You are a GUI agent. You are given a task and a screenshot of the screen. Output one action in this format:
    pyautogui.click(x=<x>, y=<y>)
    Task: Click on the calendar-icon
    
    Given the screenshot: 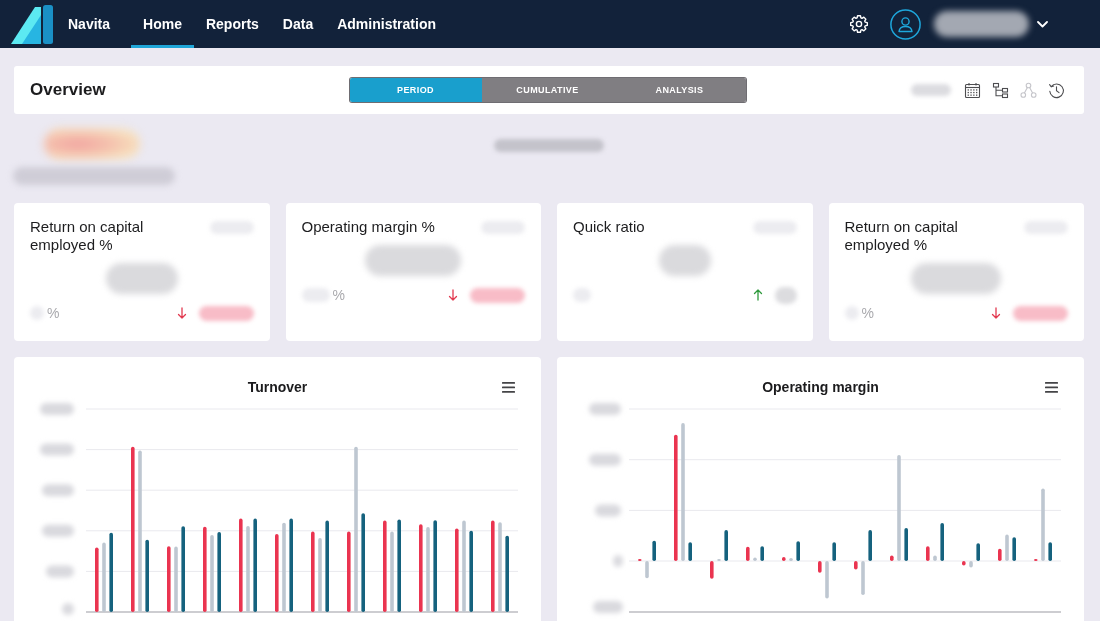 What is the action you would take?
    pyautogui.click(x=972, y=90)
    